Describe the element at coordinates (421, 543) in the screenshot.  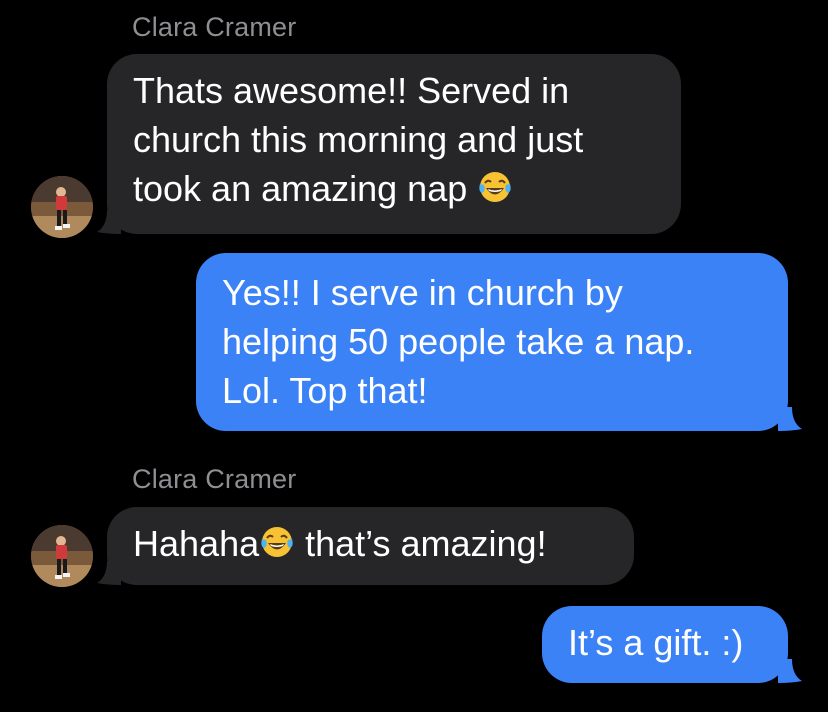
I see `message-text: that’s amazing!` at that location.